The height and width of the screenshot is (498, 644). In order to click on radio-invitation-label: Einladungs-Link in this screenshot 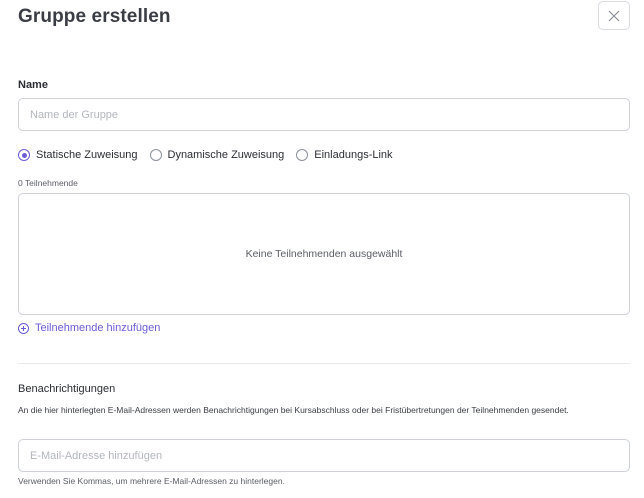, I will do `click(353, 155)`.